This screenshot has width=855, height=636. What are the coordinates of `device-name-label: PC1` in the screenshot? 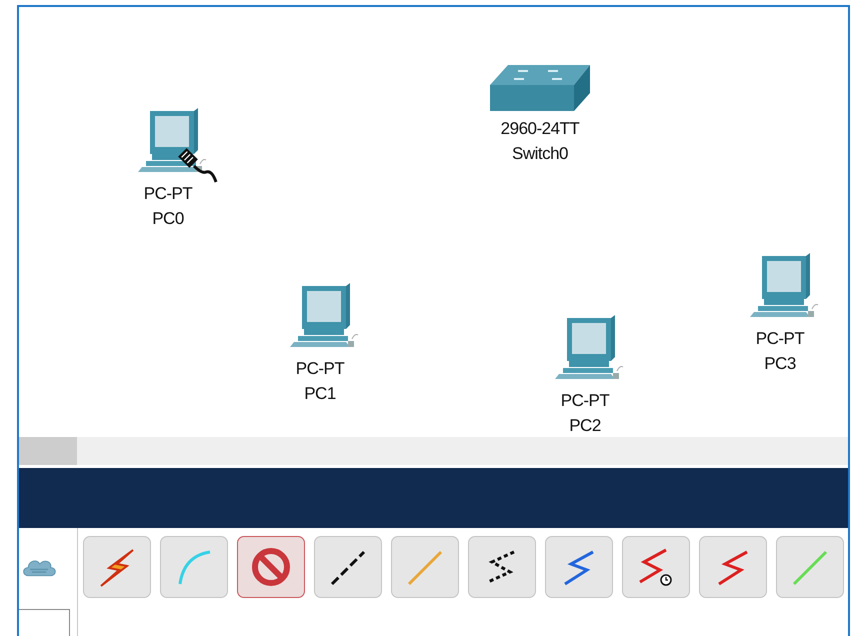 It's located at (320, 394).